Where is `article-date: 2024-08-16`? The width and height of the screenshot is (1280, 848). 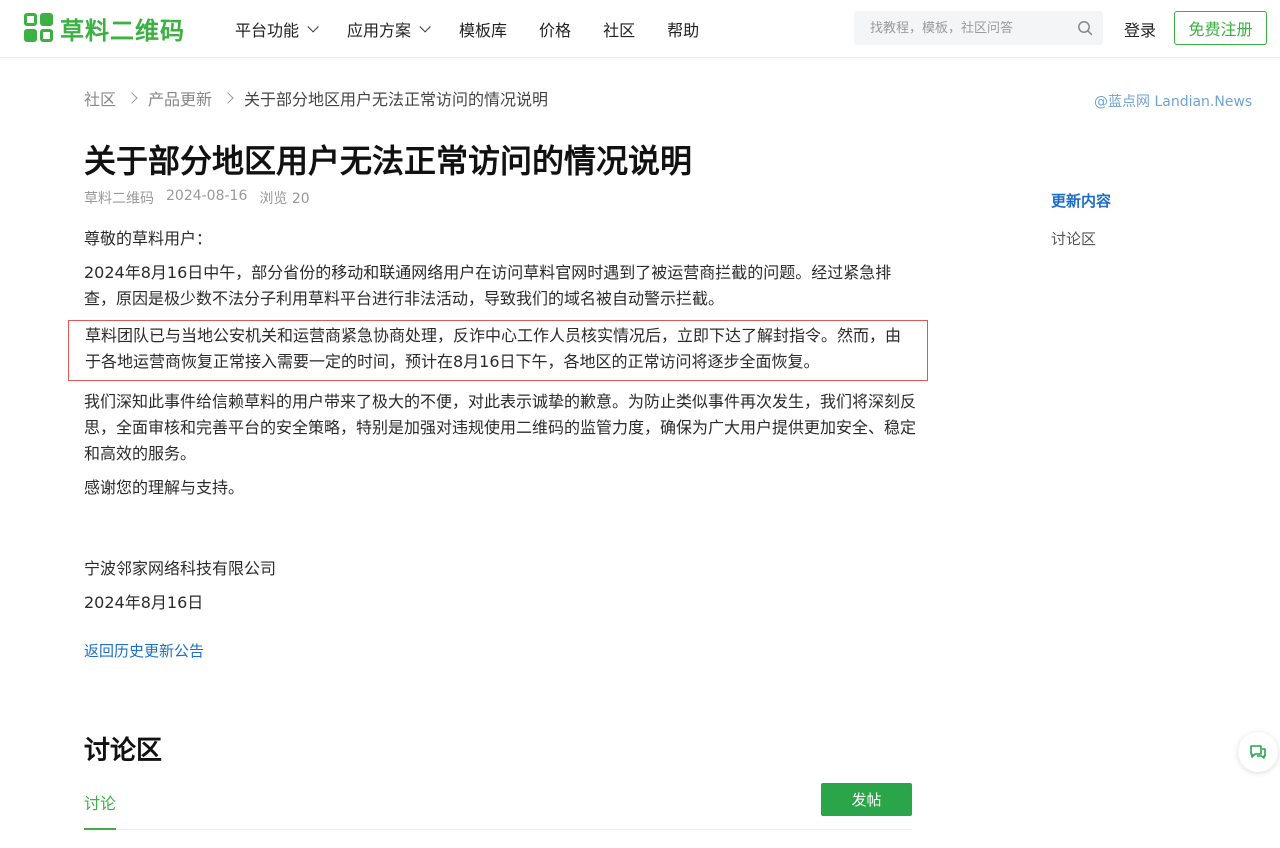
article-date: 2024-08-16 is located at coordinates (207, 196).